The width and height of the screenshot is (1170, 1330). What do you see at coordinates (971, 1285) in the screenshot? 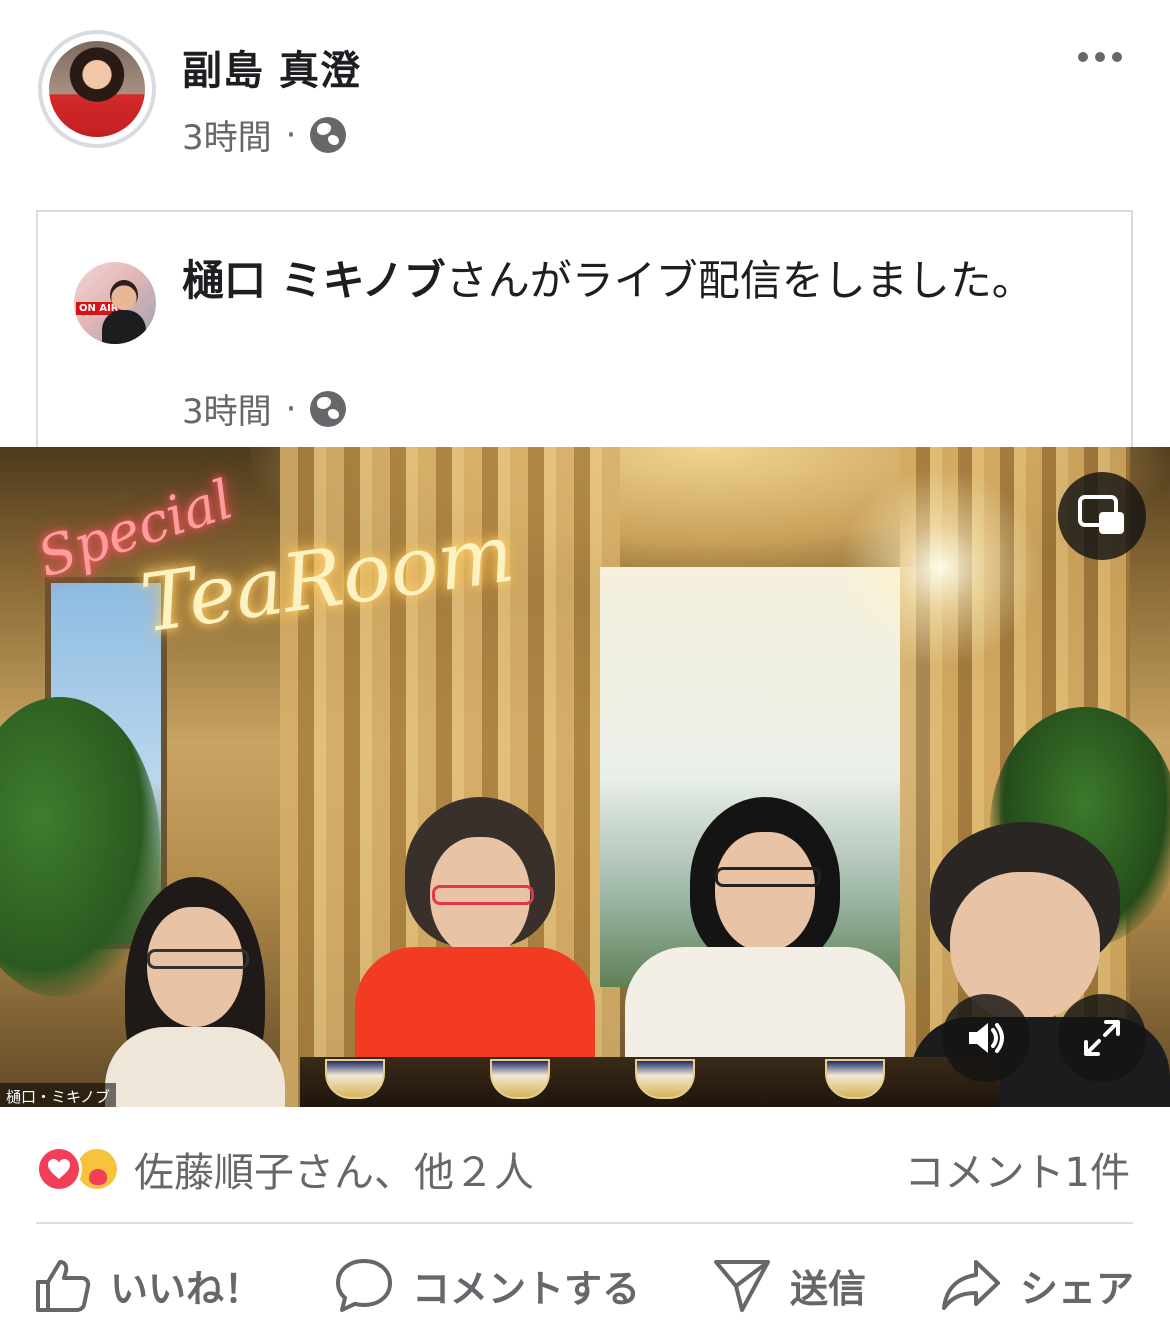
I see `share-arrow-icon` at bounding box center [971, 1285].